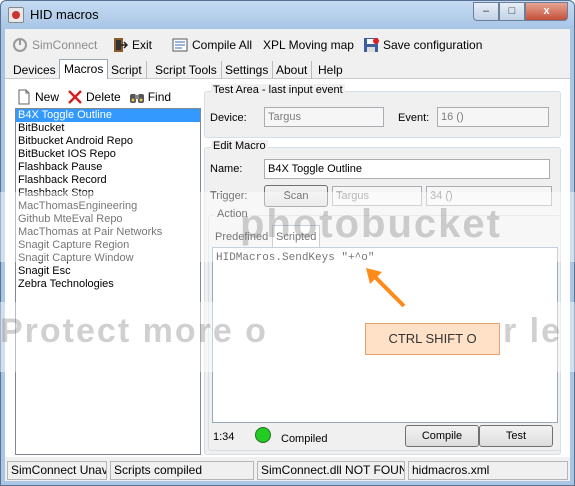 The height and width of the screenshot is (486, 575). I want to click on find-macro-button: Find, so click(150, 97).